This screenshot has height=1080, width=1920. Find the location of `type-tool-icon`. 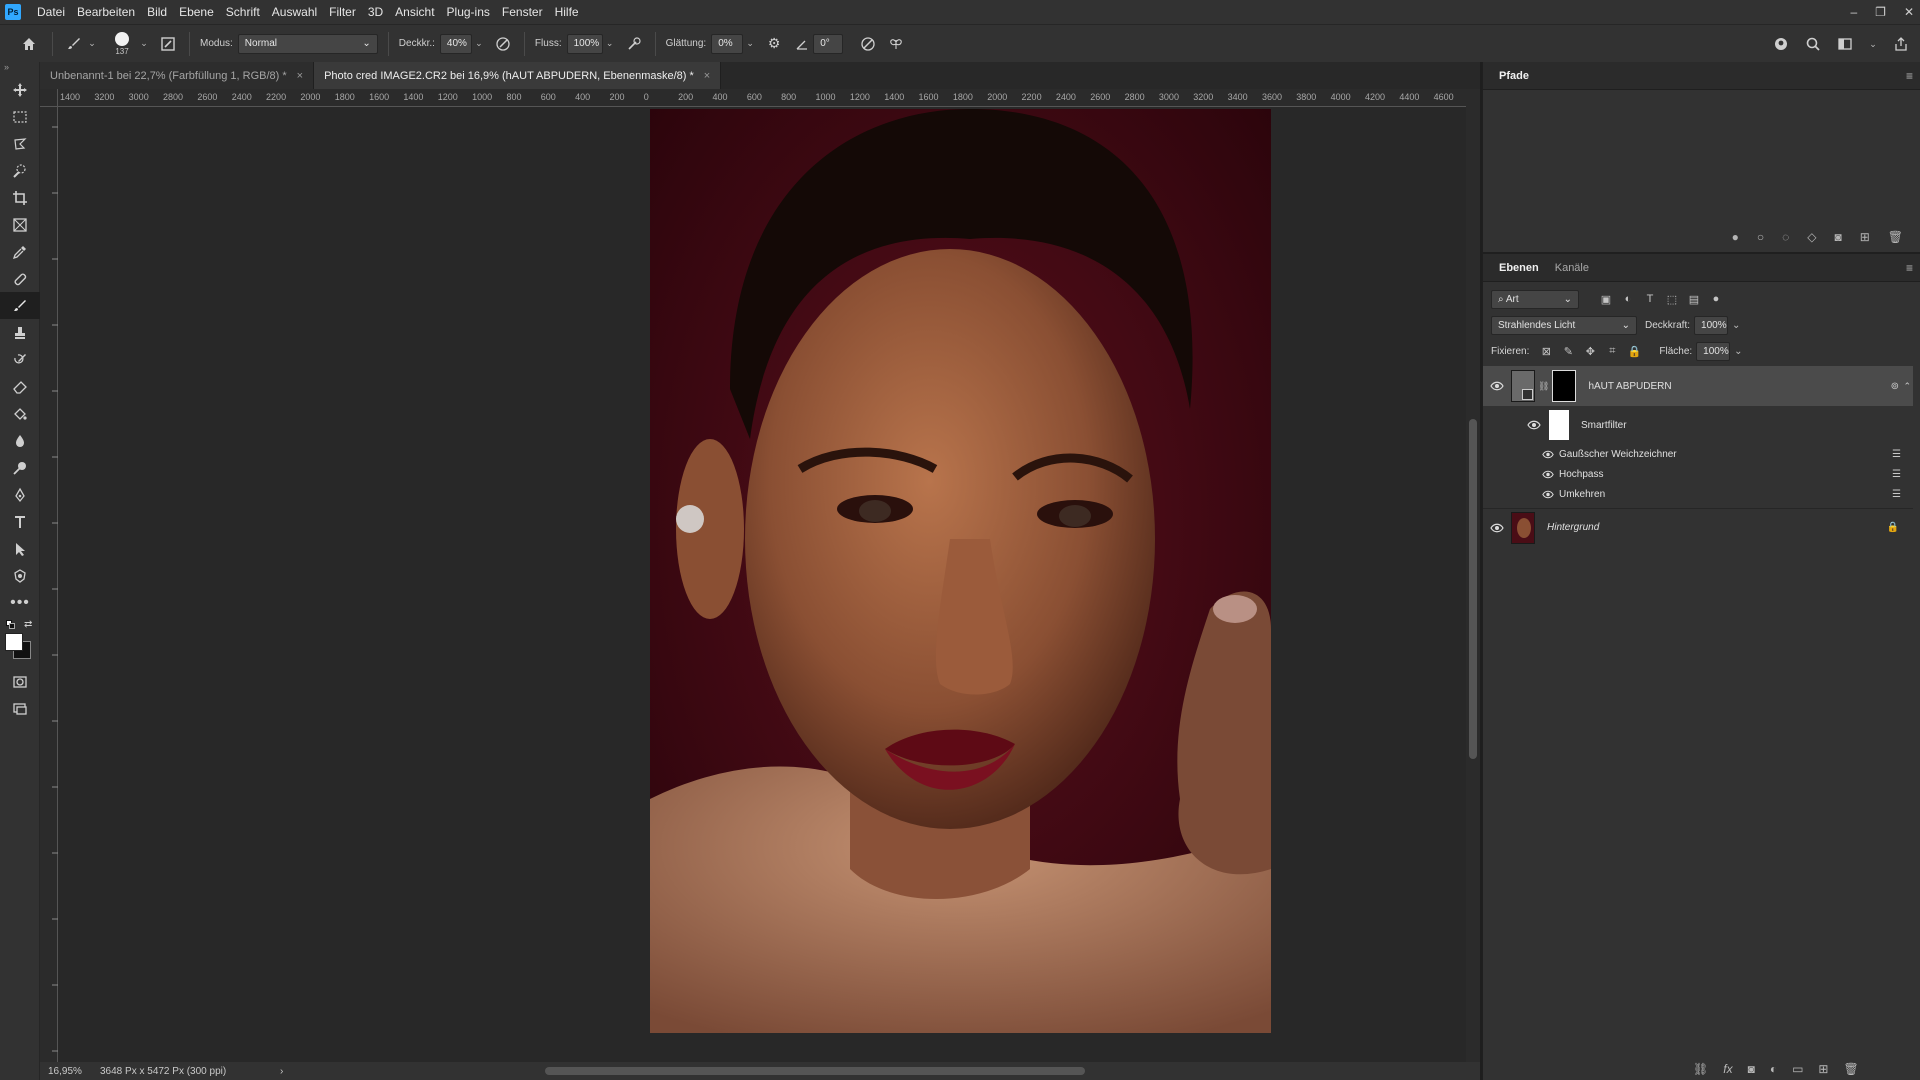

type-tool-icon is located at coordinates (20, 521).